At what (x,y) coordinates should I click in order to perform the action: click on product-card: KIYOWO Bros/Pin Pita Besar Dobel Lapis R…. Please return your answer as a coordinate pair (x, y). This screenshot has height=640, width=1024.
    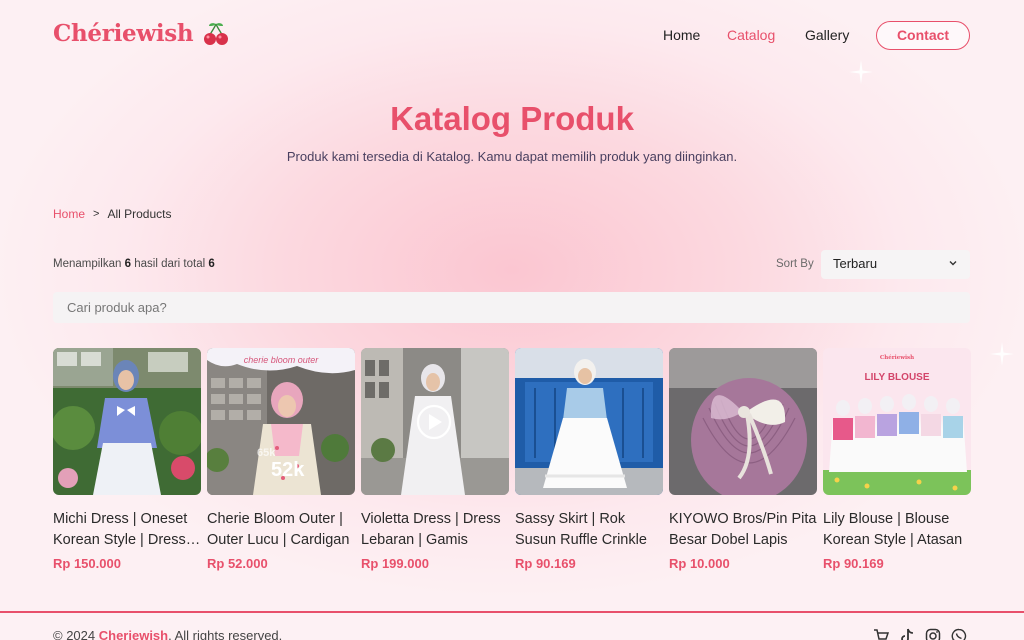
    Looking at the image, I should click on (743, 459).